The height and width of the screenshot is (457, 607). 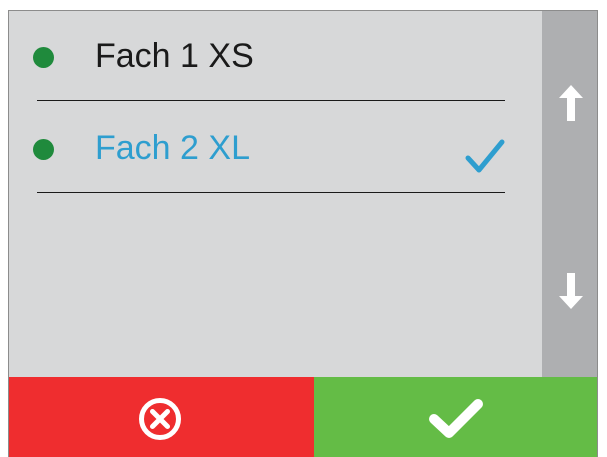 I want to click on list-item-label: Fach 1 XS, so click(x=174, y=56).